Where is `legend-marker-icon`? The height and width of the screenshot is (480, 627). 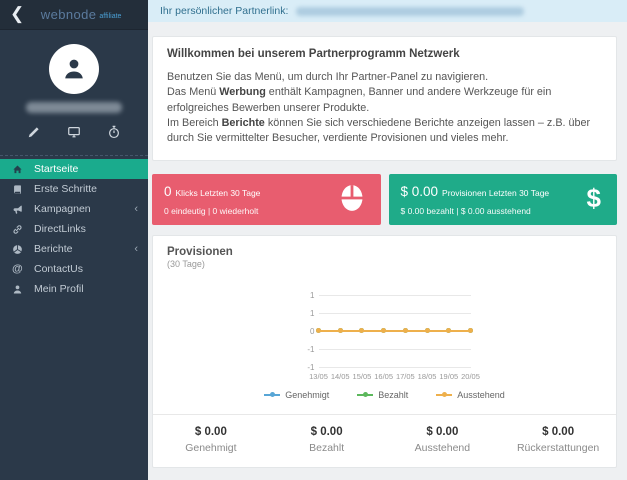
legend-marker-icon is located at coordinates (365, 395).